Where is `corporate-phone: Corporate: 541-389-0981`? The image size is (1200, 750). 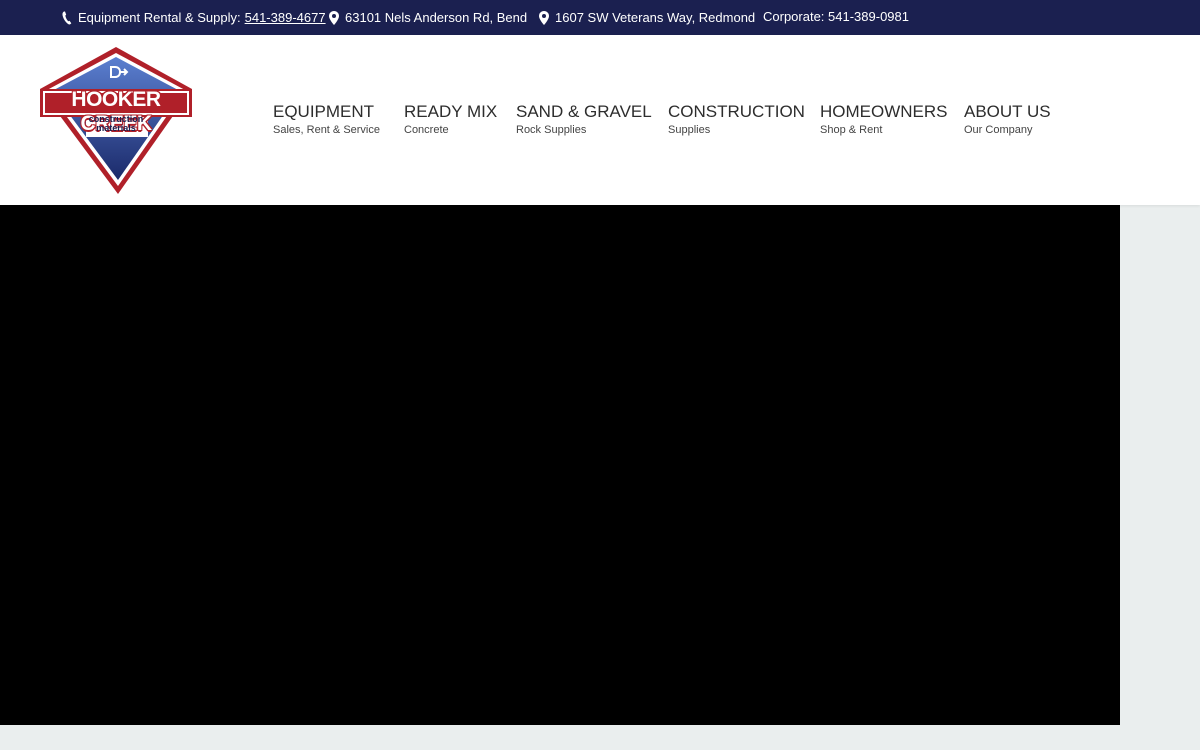 corporate-phone: Corporate: 541-389-0981 is located at coordinates (836, 16).